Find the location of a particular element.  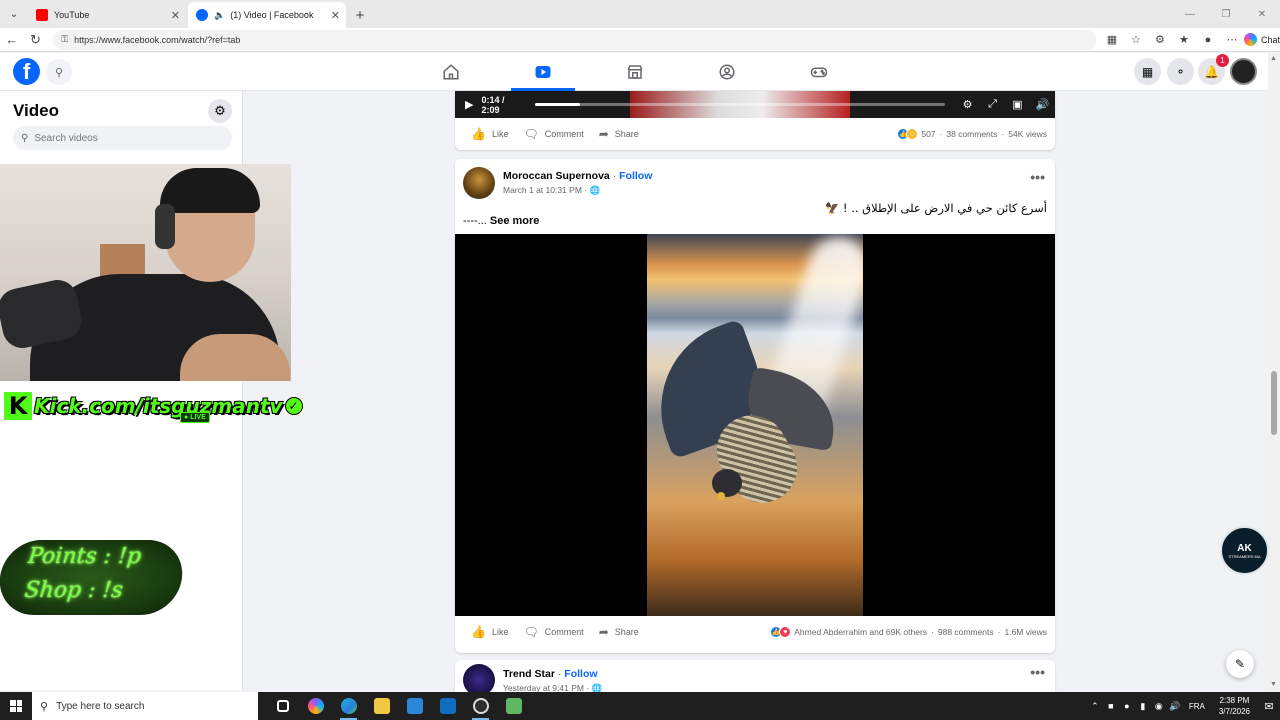

search-icon: ⚲ is located at coordinates (59, 72).